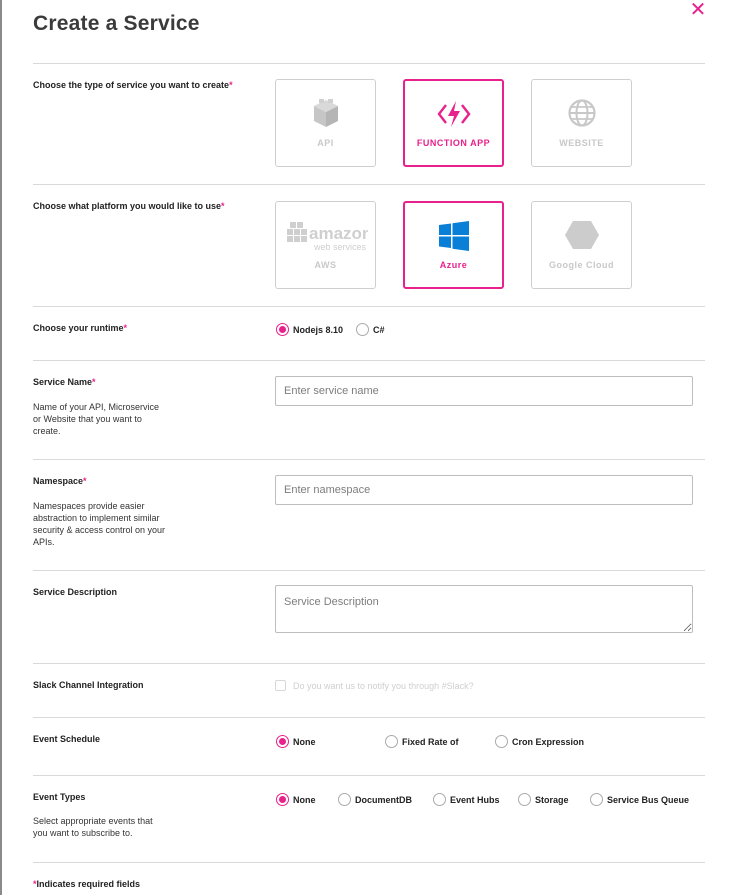 The image size is (736, 895). What do you see at coordinates (475, 799) in the screenshot?
I see `radio-label: Event Hubs` at bounding box center [475, 799].